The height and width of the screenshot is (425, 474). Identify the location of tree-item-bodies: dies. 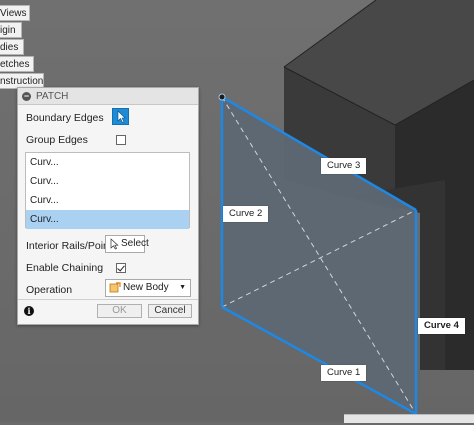
(12, 47).